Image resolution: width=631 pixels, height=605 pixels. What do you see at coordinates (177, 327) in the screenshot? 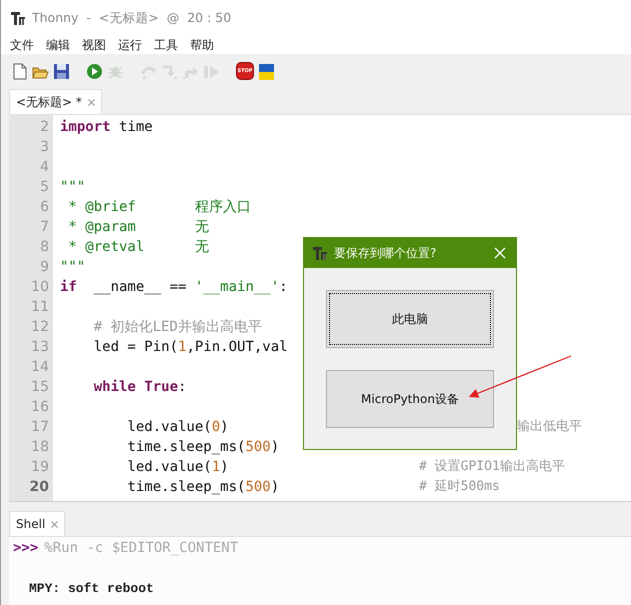
I see `code-line: # 初始化LED并输出高电平` at bounding box center [177, 327].